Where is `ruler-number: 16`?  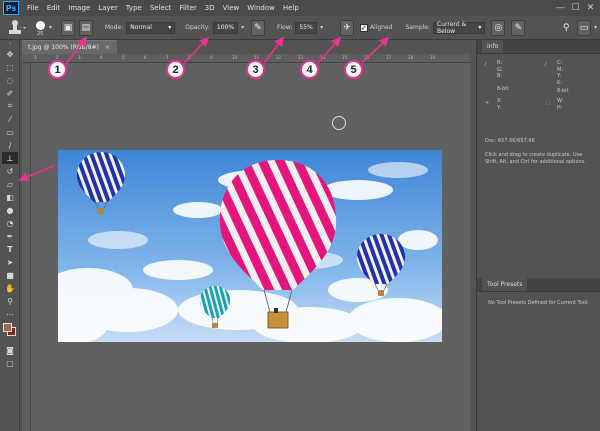 ruler-number: 16 is located at coordinates (367, 57).